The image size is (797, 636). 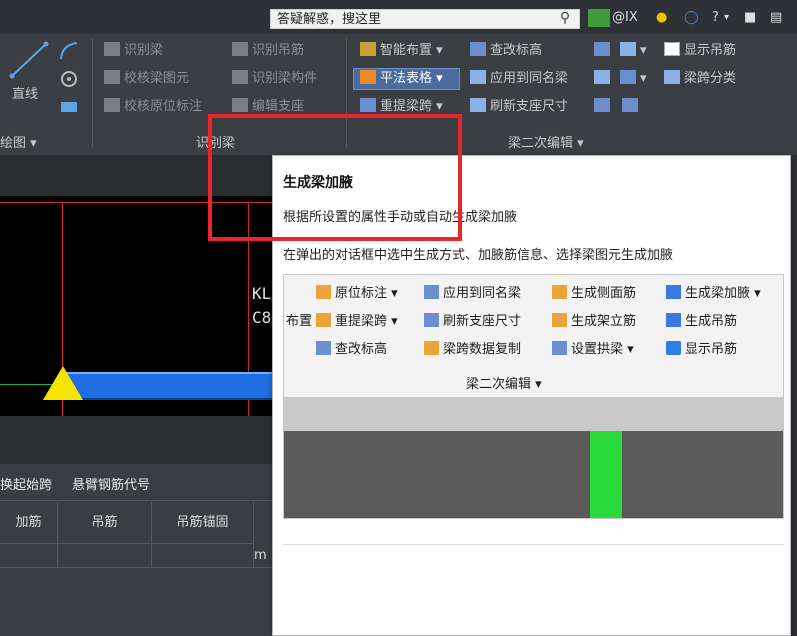 What do you see at coordinates (661, 18) in the screenshot?
I see `message-icon: ●` at bounding box center [661, 18].